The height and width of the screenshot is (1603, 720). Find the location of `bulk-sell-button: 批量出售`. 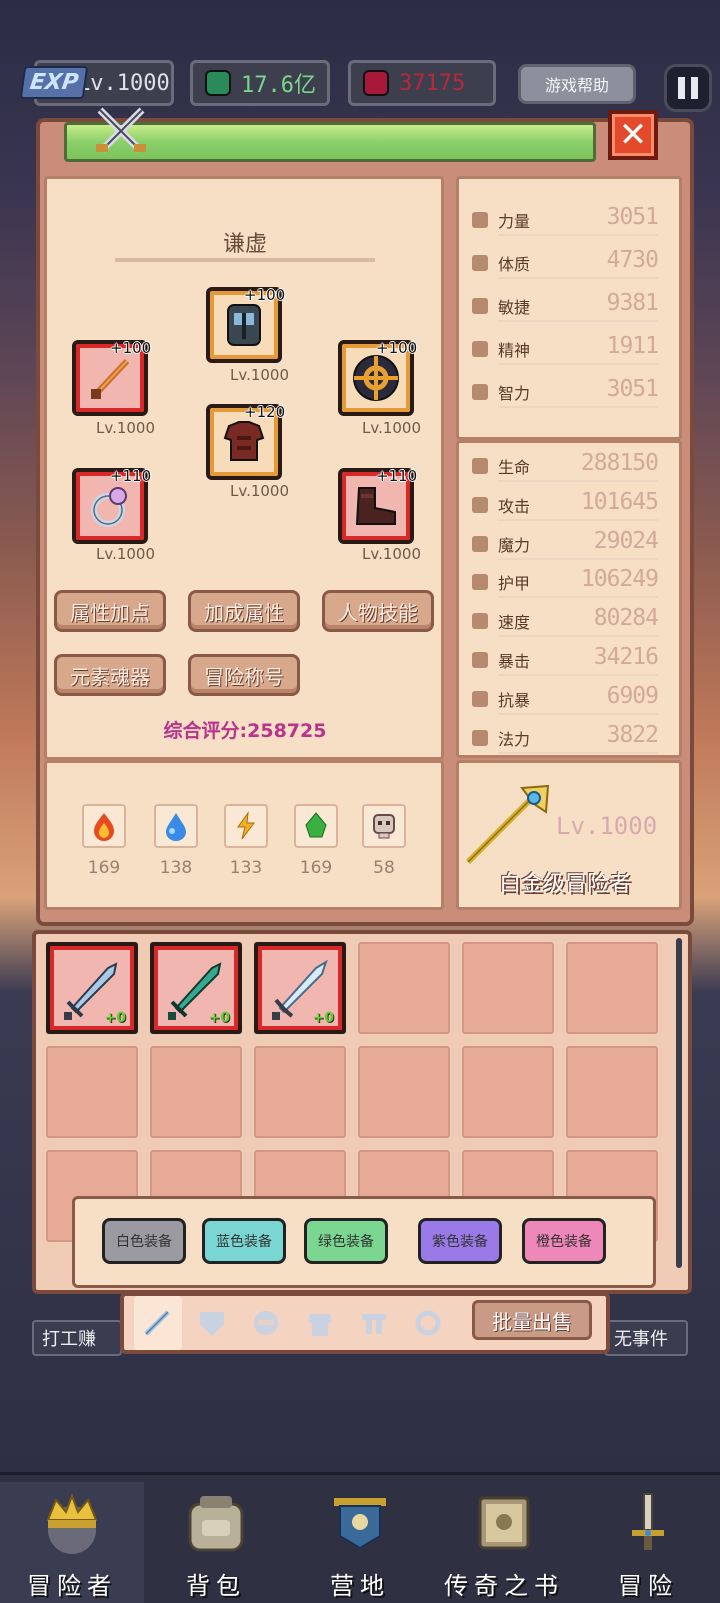

bulk-sell-button: 批量出售 is located at coordinates (532, 1320).